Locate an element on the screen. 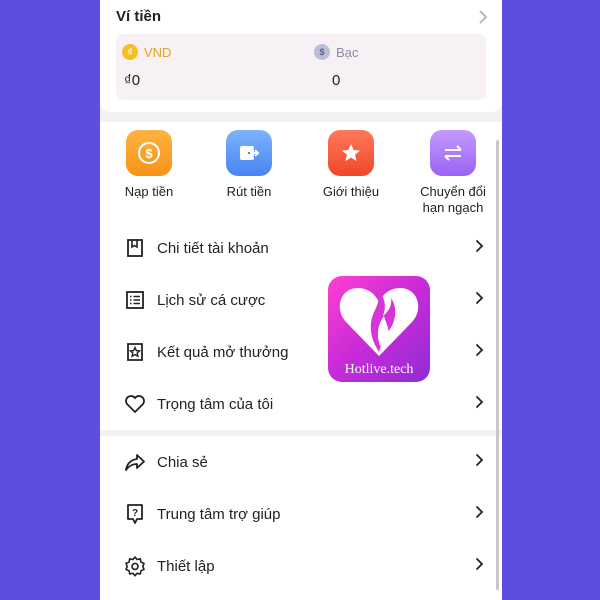 The width and height of the screenshot is (600, 600). dollar-coin-icon: $ is located at coordinates (149, 153).